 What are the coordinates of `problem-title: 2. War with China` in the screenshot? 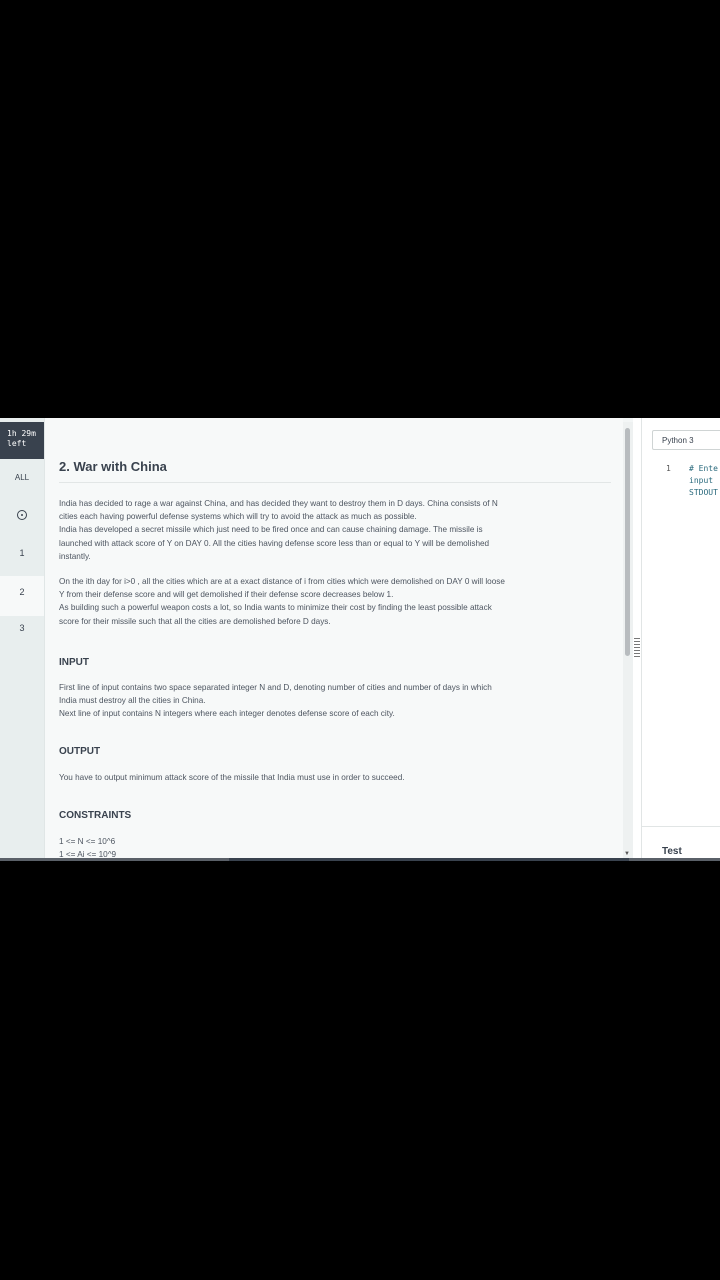 It's located at (113, 466).